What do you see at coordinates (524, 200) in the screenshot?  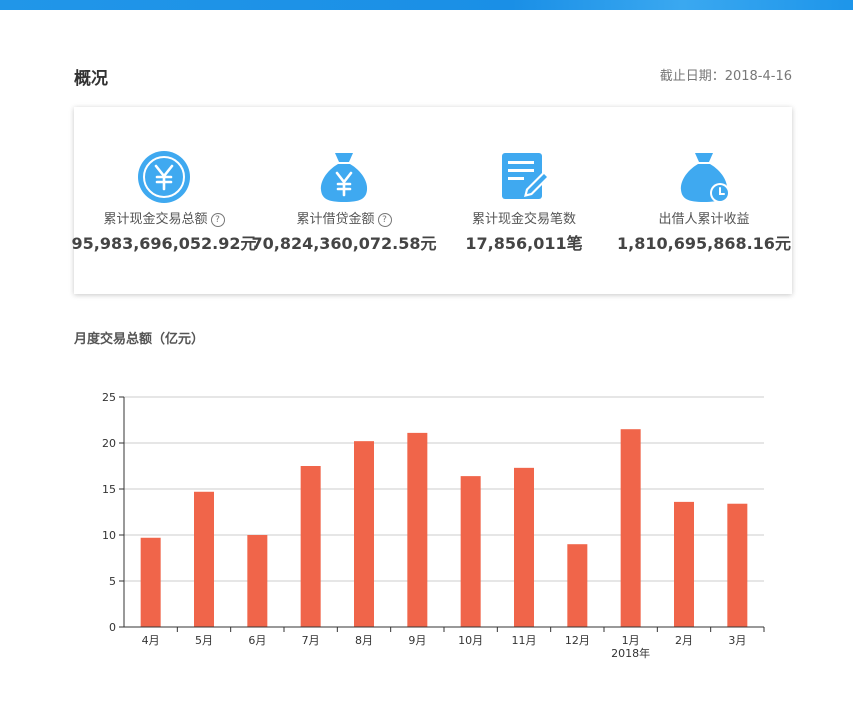 I see `stat-transaction-count: 累计现金交易笔数 17,856,011笔` at bounding box center [524, 200].